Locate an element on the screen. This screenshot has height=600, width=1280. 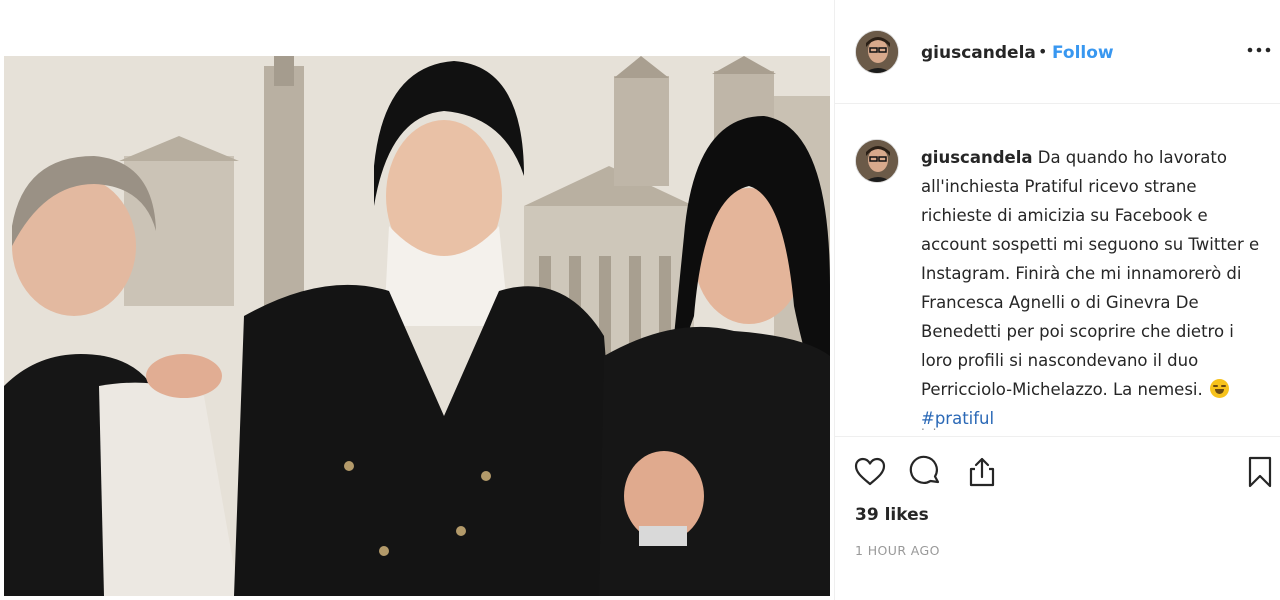
avatar is located at coordinates (877, 52).